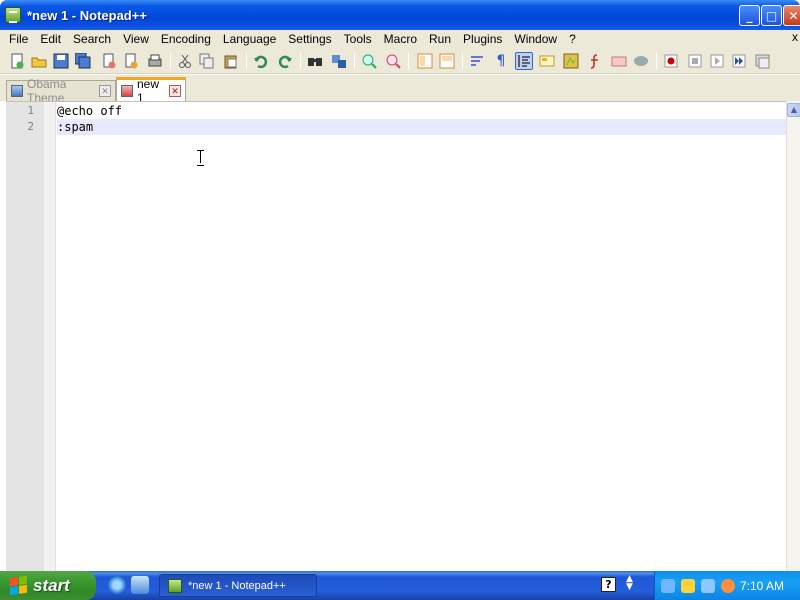 The image size is (800, 600). Describe the element at coordinates (50, 337) in the screenshot. I see `fold-margin` at that location.